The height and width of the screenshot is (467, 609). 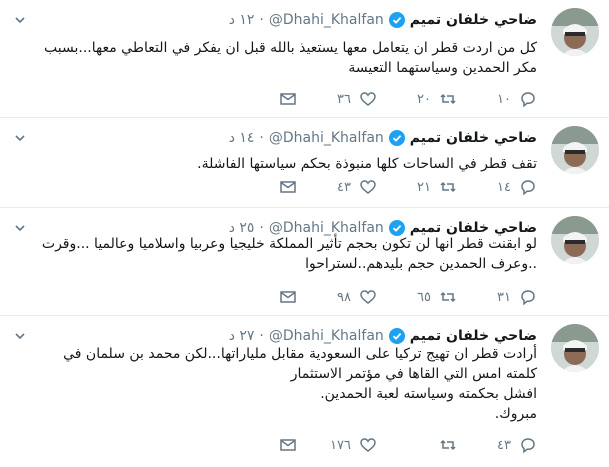 I want to click on tweet-text-line: مبروك., so click(x=515, y=414).